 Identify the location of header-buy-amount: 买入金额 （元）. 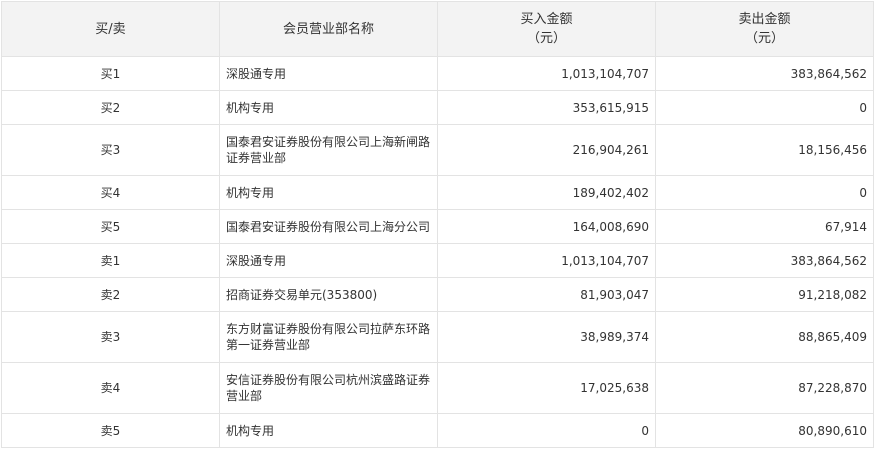
(546, 29).